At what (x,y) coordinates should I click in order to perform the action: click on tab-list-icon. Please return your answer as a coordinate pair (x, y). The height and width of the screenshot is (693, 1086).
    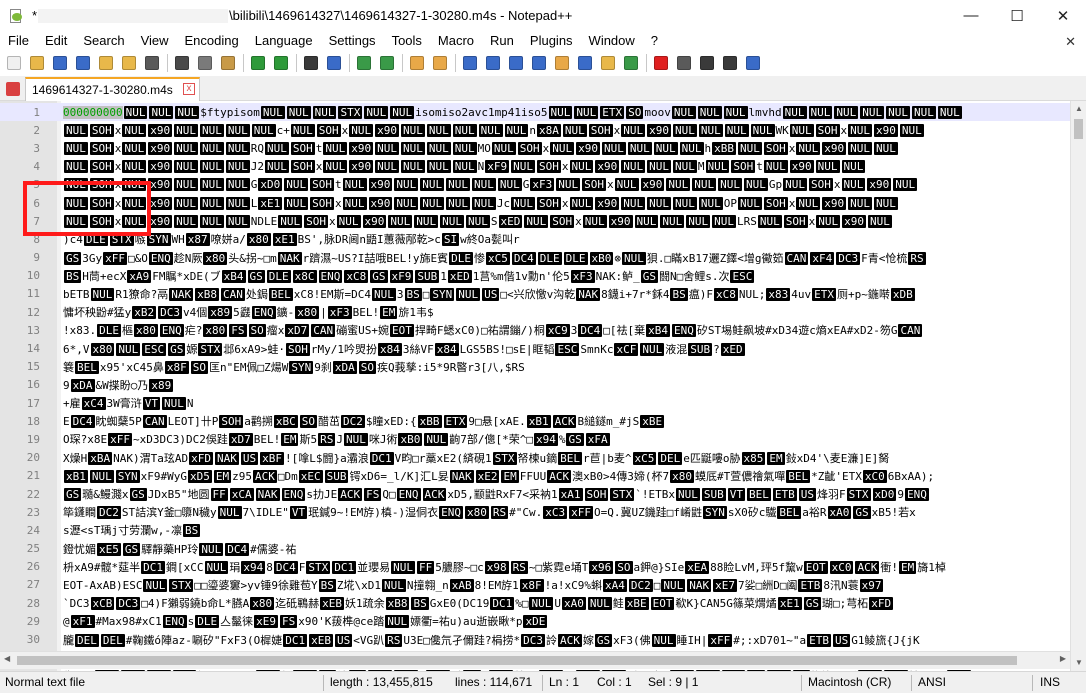
    Looking at the image, I should click on (13, 89).